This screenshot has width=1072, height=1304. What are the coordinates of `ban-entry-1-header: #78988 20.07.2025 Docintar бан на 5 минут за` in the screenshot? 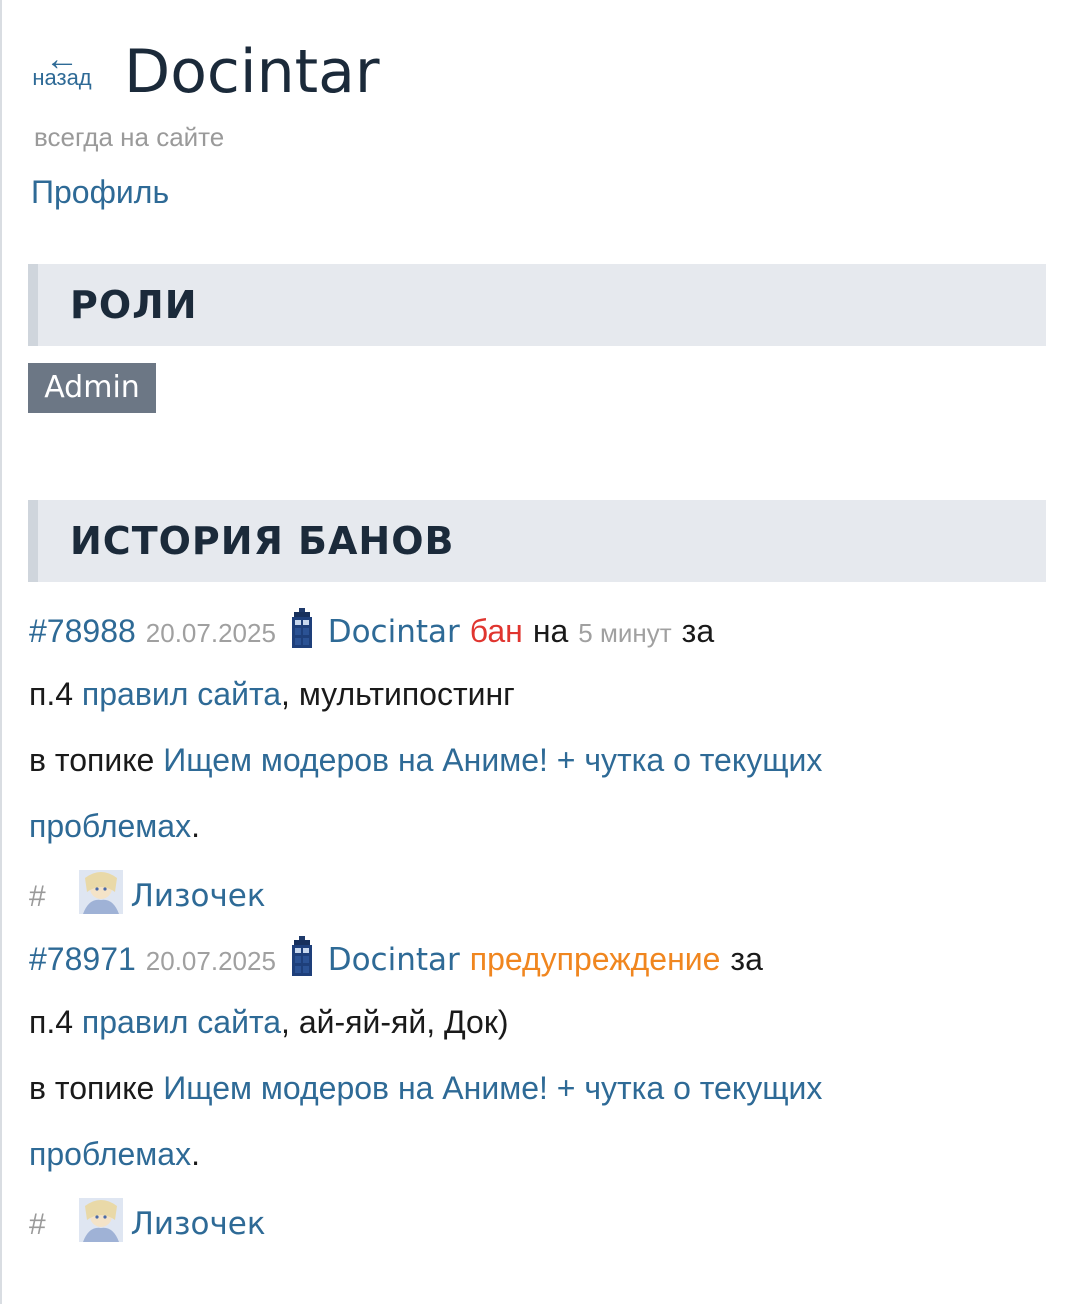 It's located at (371, 630).